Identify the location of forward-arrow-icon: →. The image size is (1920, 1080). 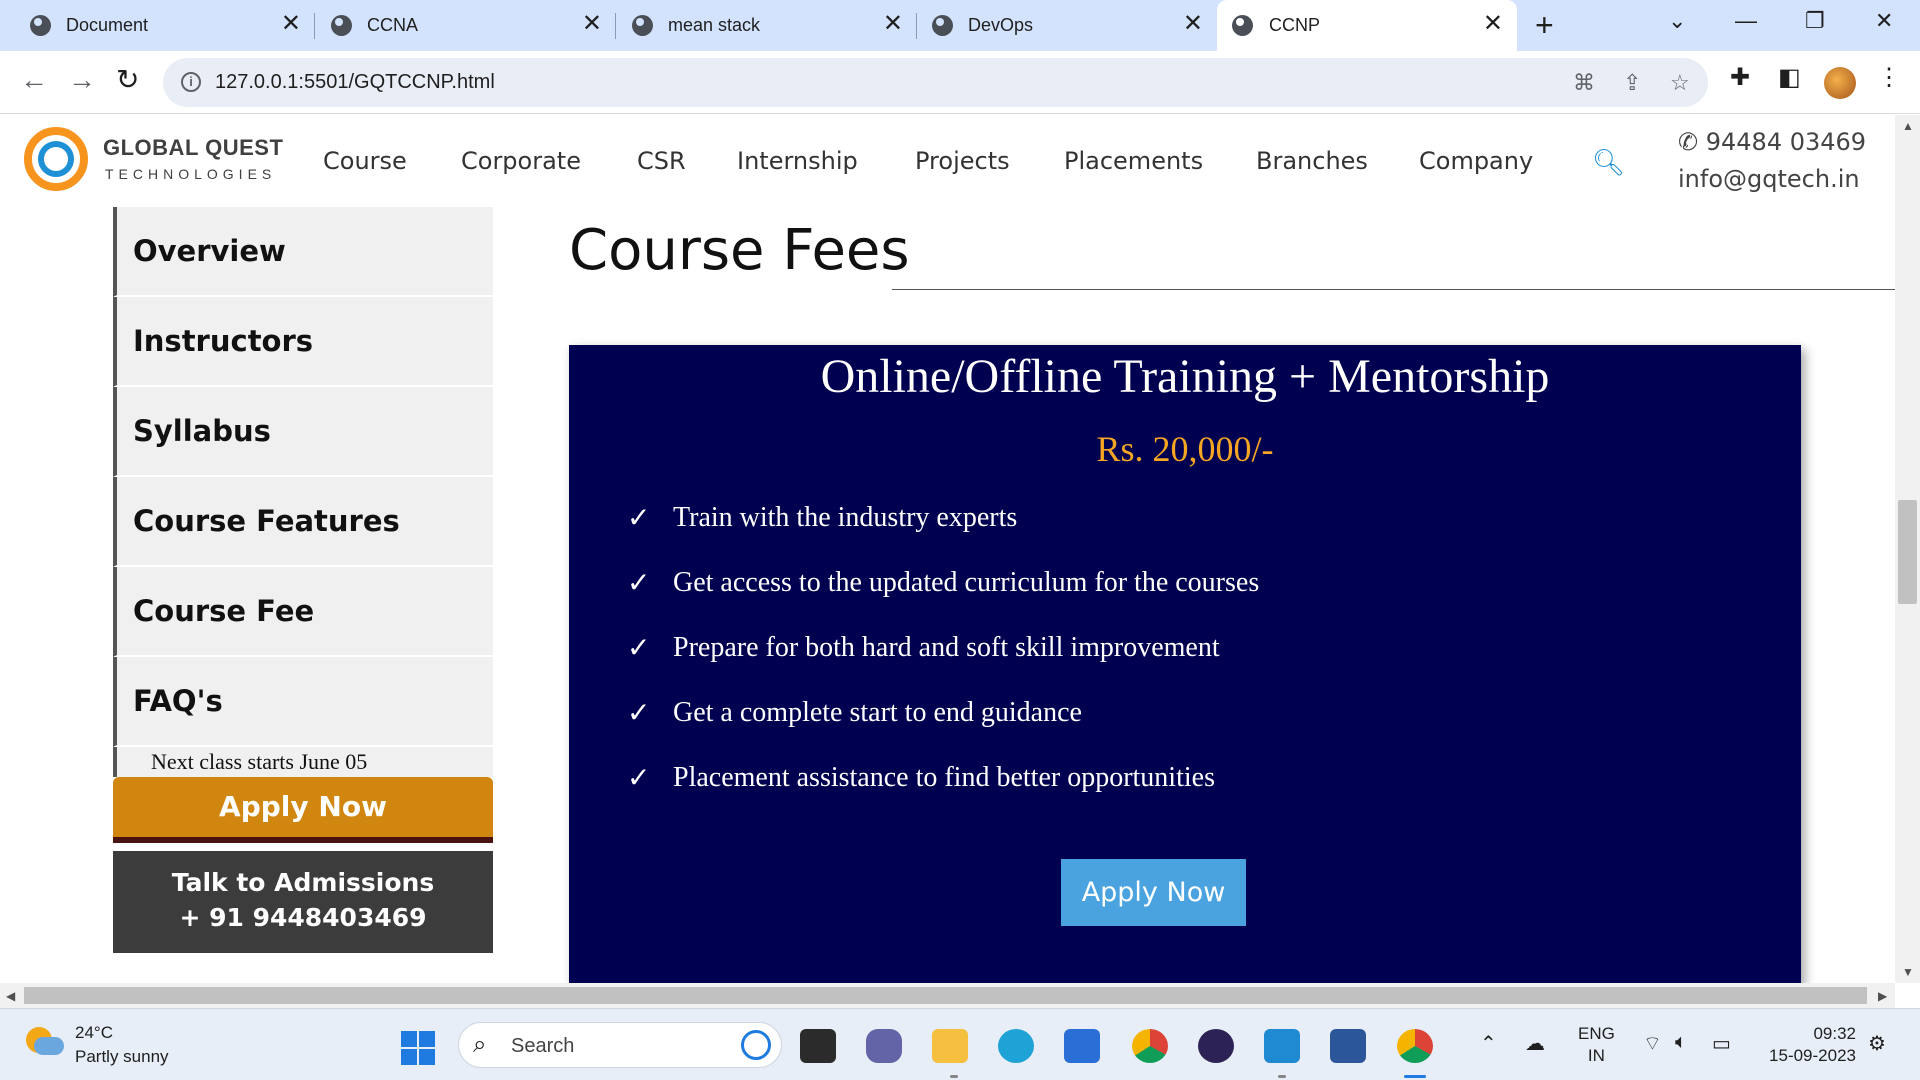
(82, 80).